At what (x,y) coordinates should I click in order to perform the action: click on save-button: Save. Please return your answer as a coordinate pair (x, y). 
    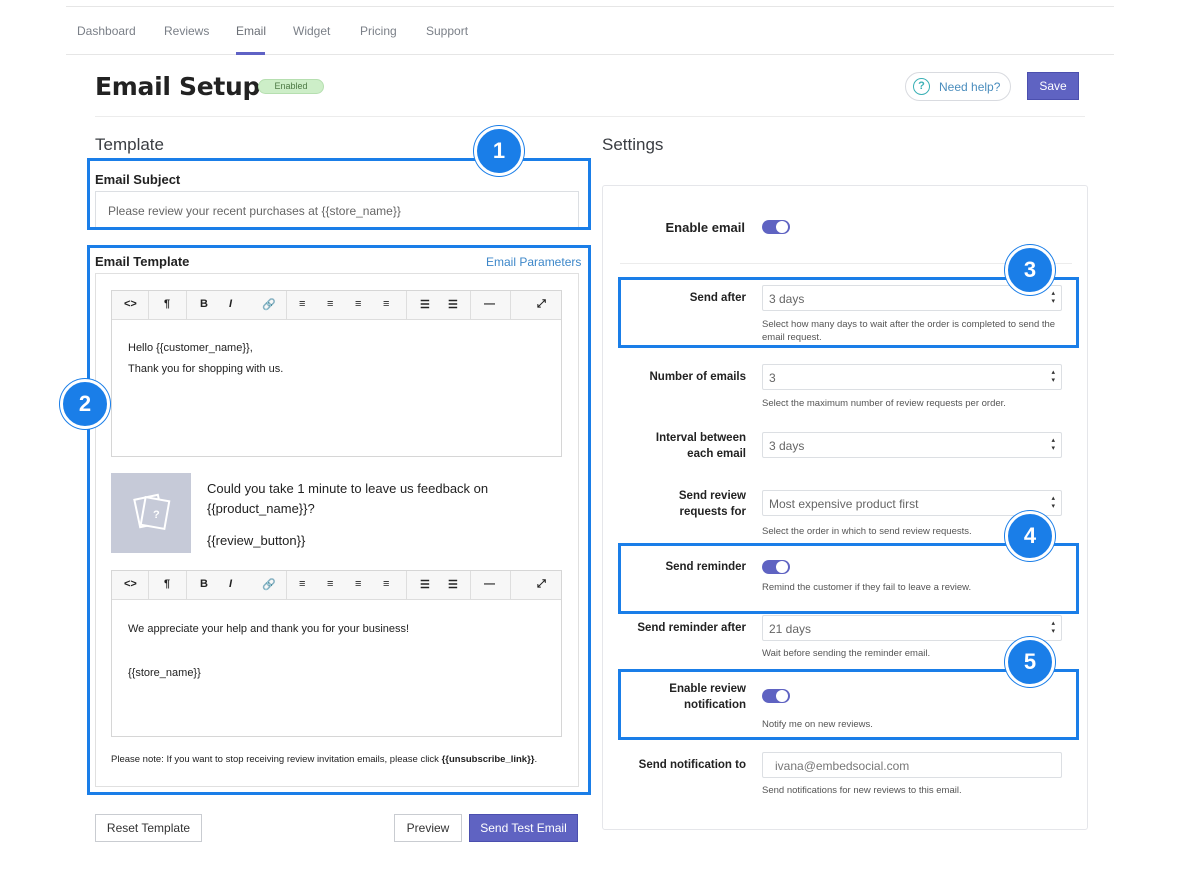
    Looking at the image, I should click on (1053, 86).